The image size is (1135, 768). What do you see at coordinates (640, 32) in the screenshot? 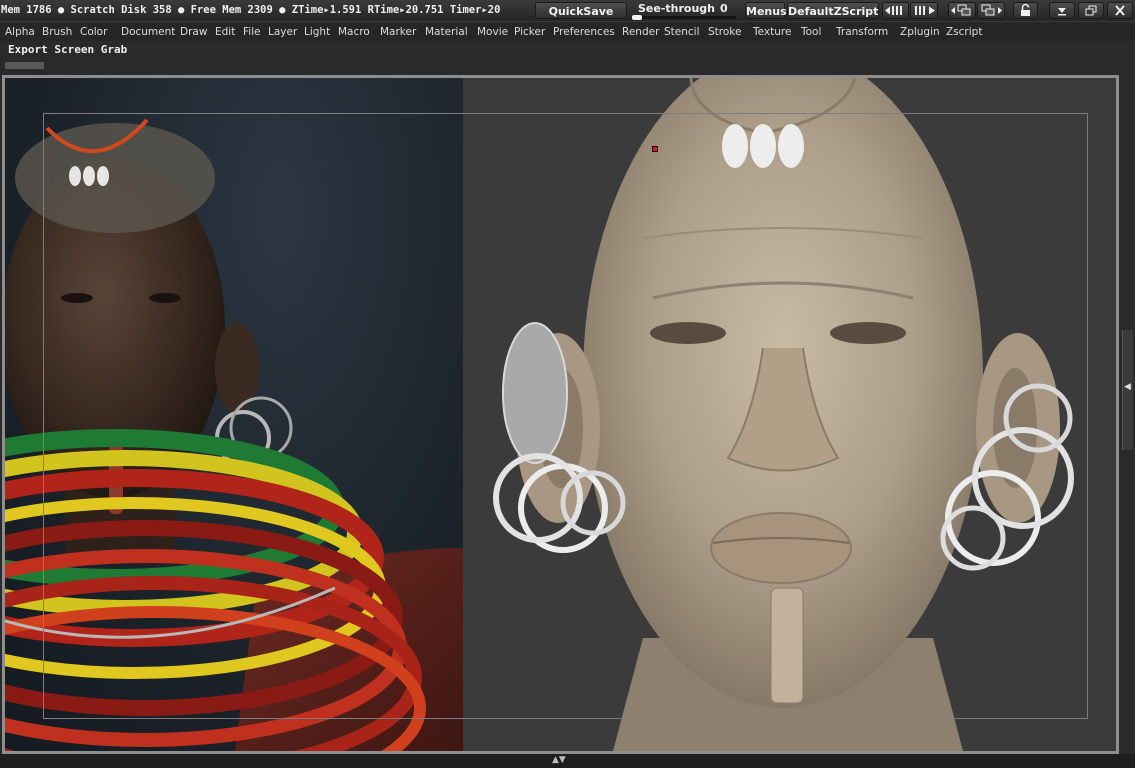
I see `menu-render: Render` at bounding box center [640, 32].